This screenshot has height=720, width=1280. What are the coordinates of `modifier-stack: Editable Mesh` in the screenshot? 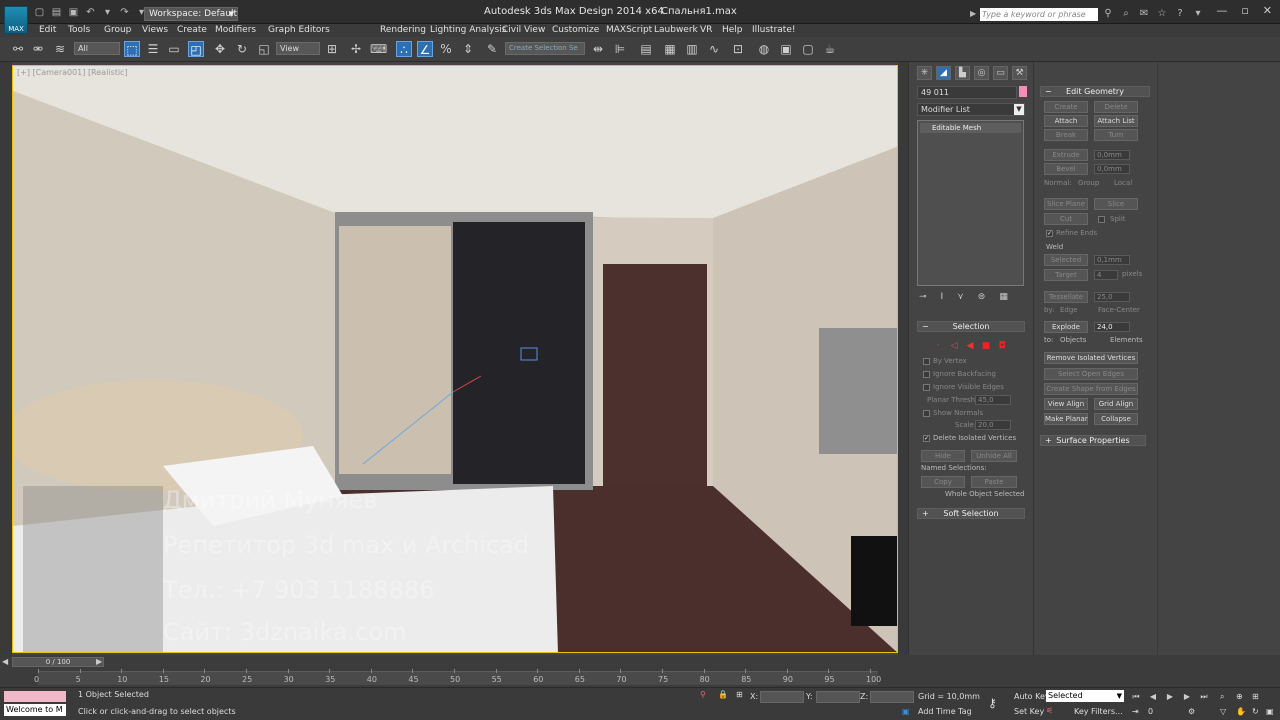 It's located at (970, 203).